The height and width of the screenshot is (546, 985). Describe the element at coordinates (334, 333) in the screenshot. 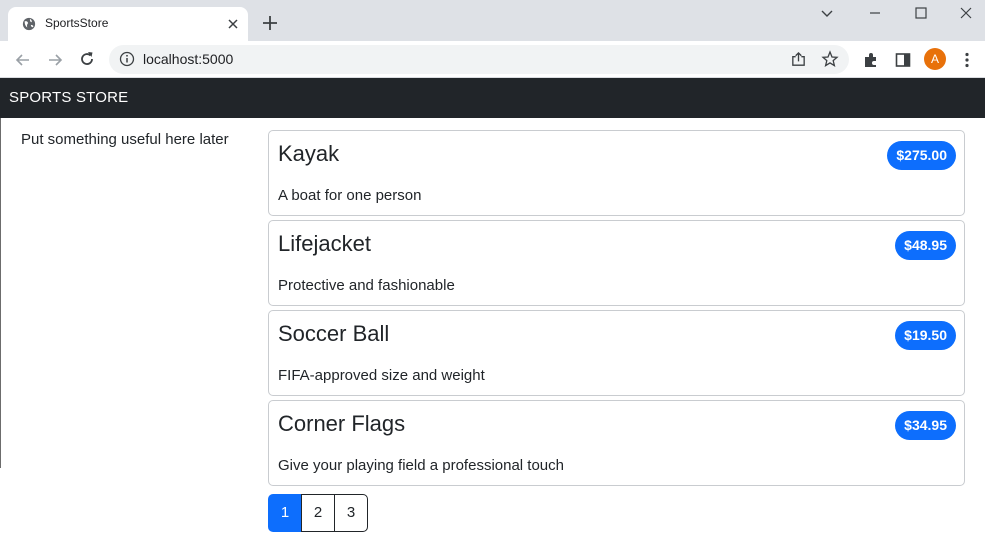

I see `product-name: Soccer Ball` at that location.